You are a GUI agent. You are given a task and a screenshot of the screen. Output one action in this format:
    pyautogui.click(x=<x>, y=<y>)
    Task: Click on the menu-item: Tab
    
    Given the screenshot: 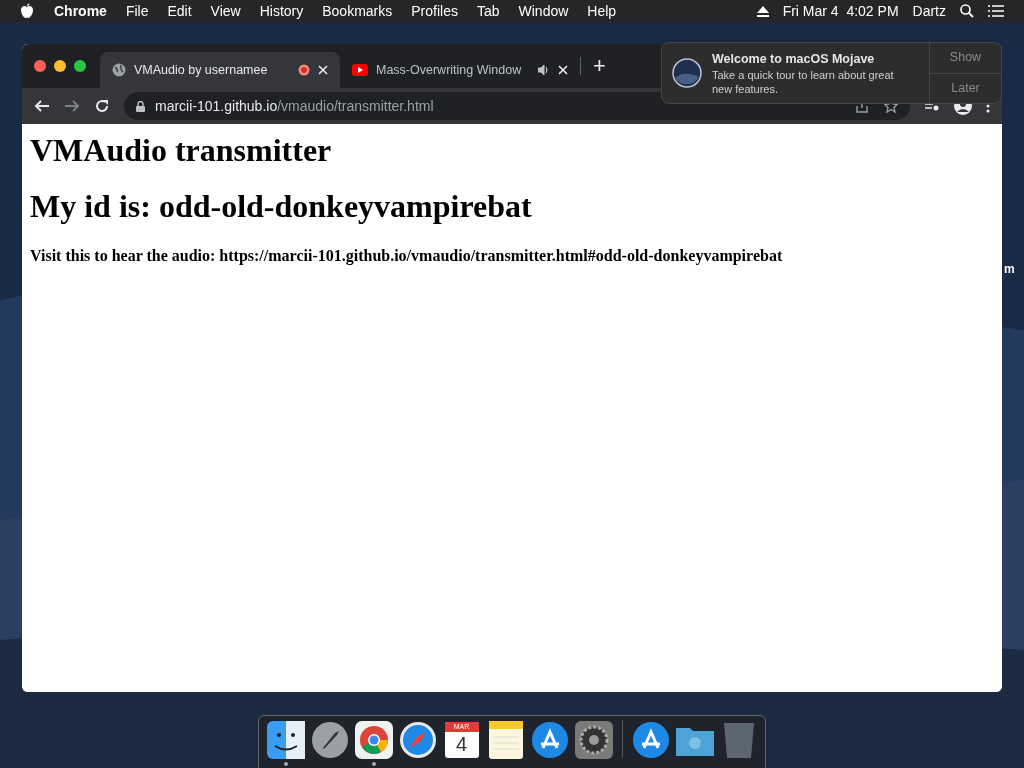 What is the action you would take?
    pyautogui.click(x=488, y=11)
    